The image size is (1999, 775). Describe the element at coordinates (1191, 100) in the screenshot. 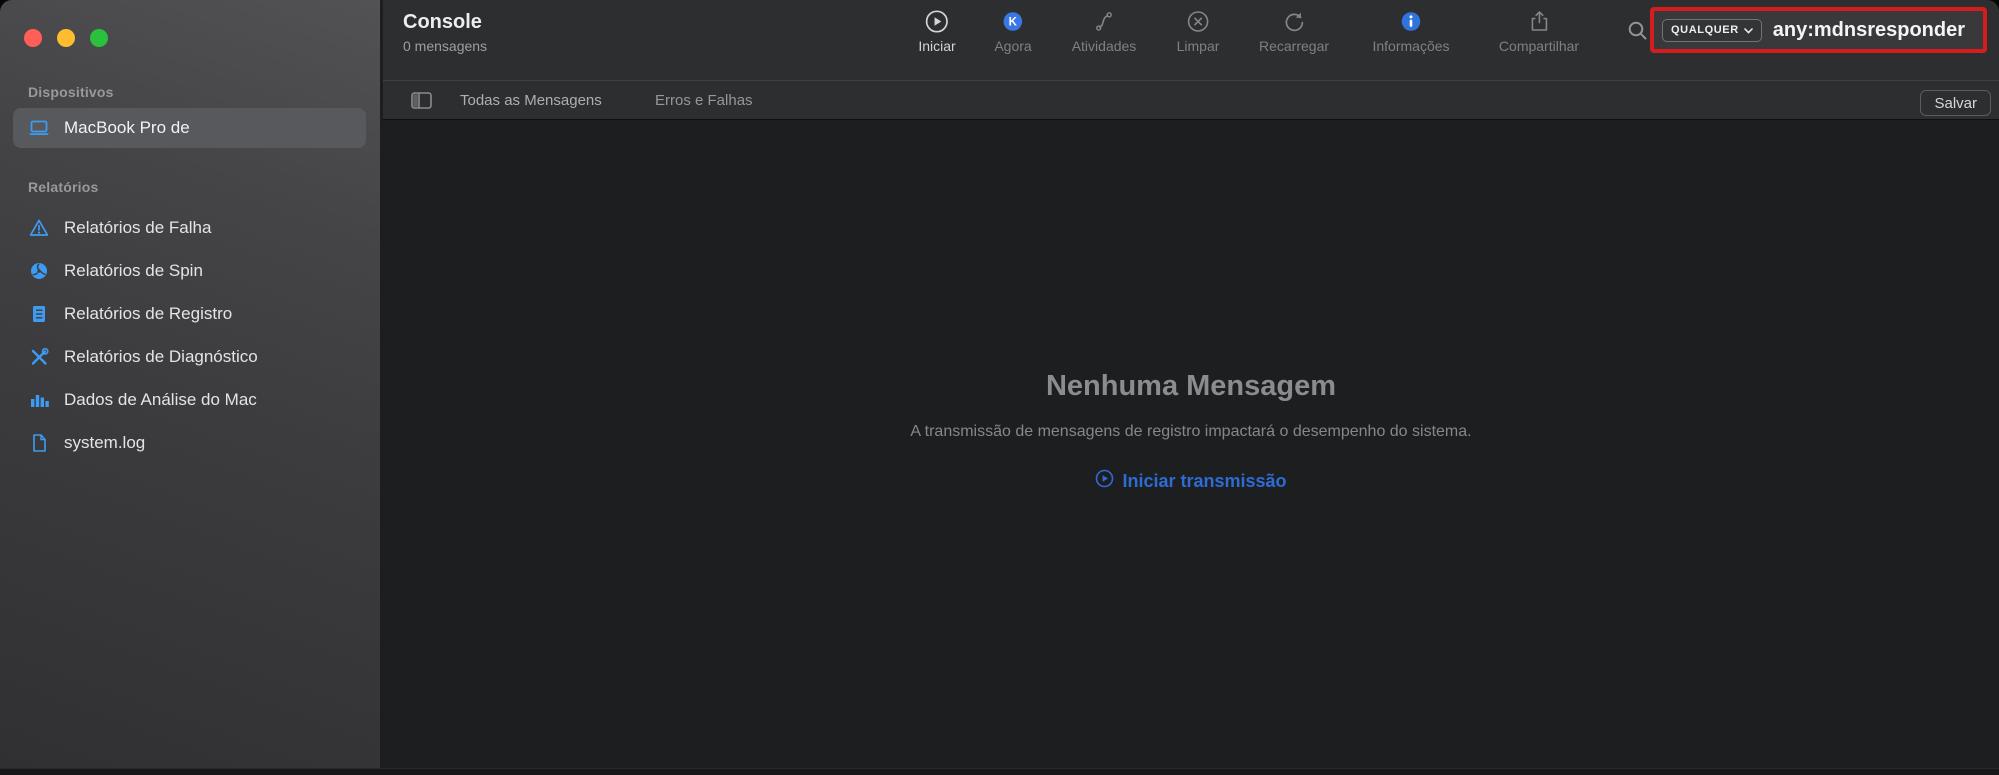

I see `filter-bar: Todas as Mensagens Erros e Falhas Salvar` at that location.